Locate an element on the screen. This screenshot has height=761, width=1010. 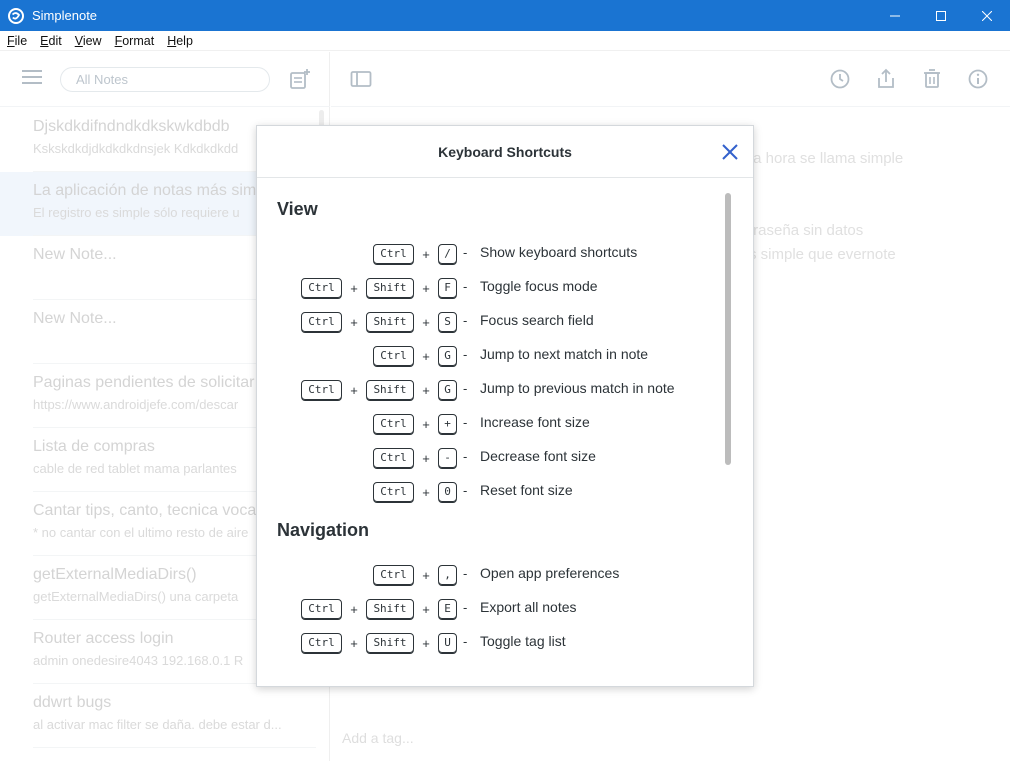
shortcut-row: Ctrl + Shift + U - Toggle tag list is located at coordinates (492, 643).